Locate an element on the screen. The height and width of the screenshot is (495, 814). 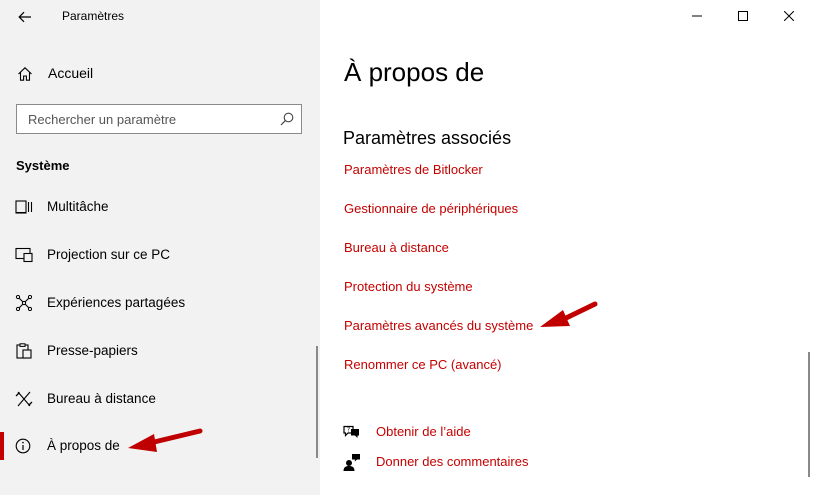
link-device-manager: Gestionnaire de périphériques is located at coordinates (431, 208).